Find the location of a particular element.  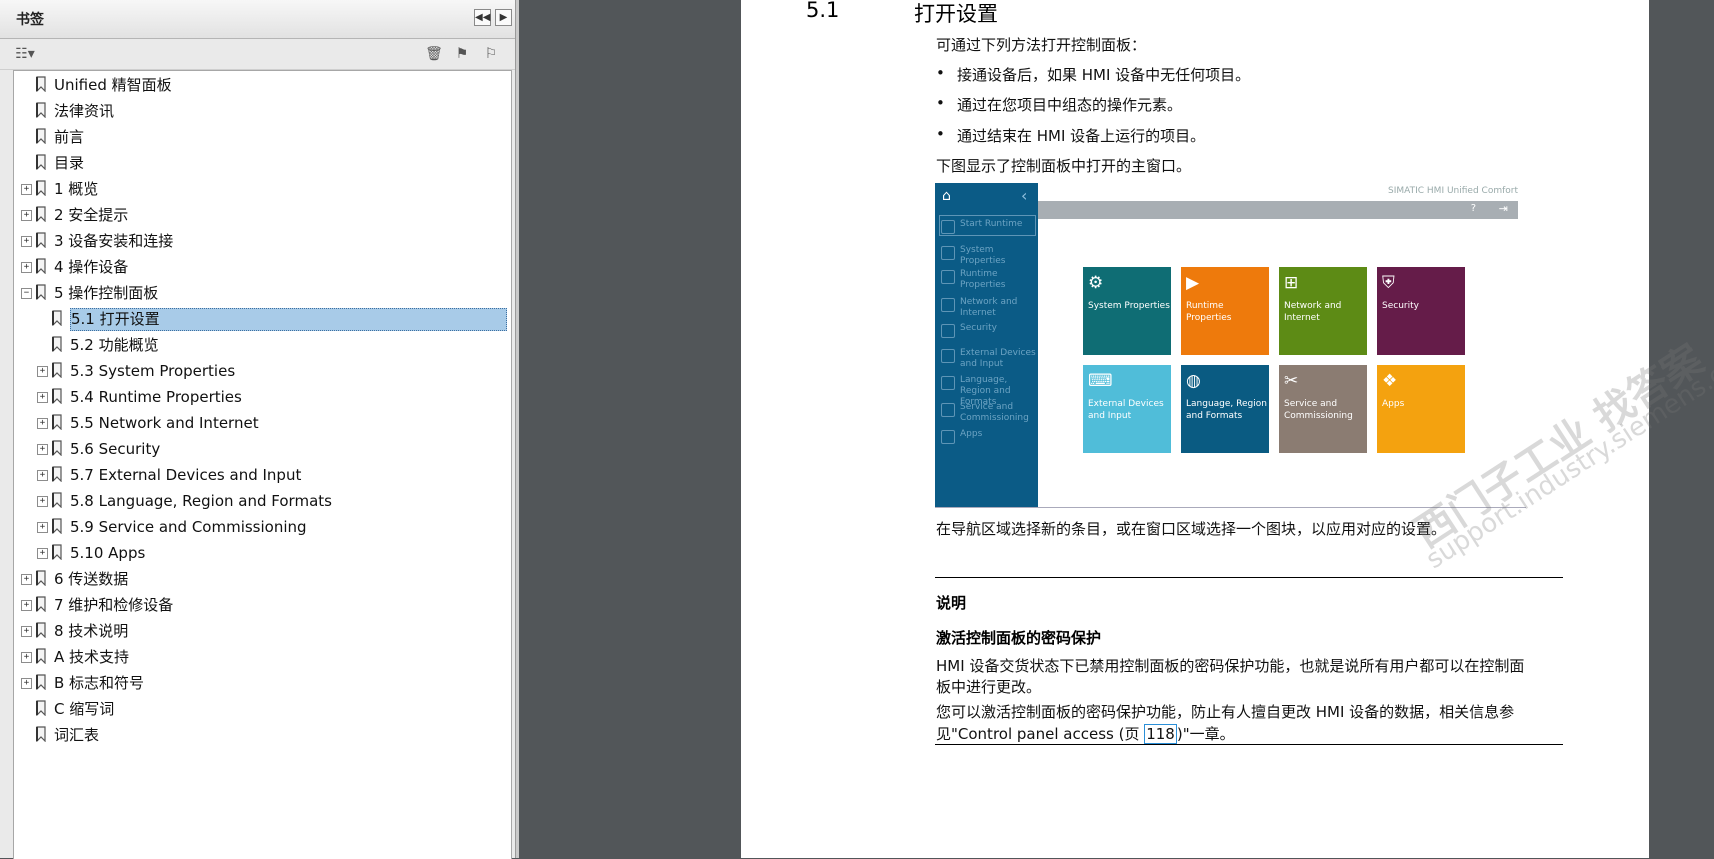

bookmark-item: +5.3 System Properties is located at coordinates (261, 371).